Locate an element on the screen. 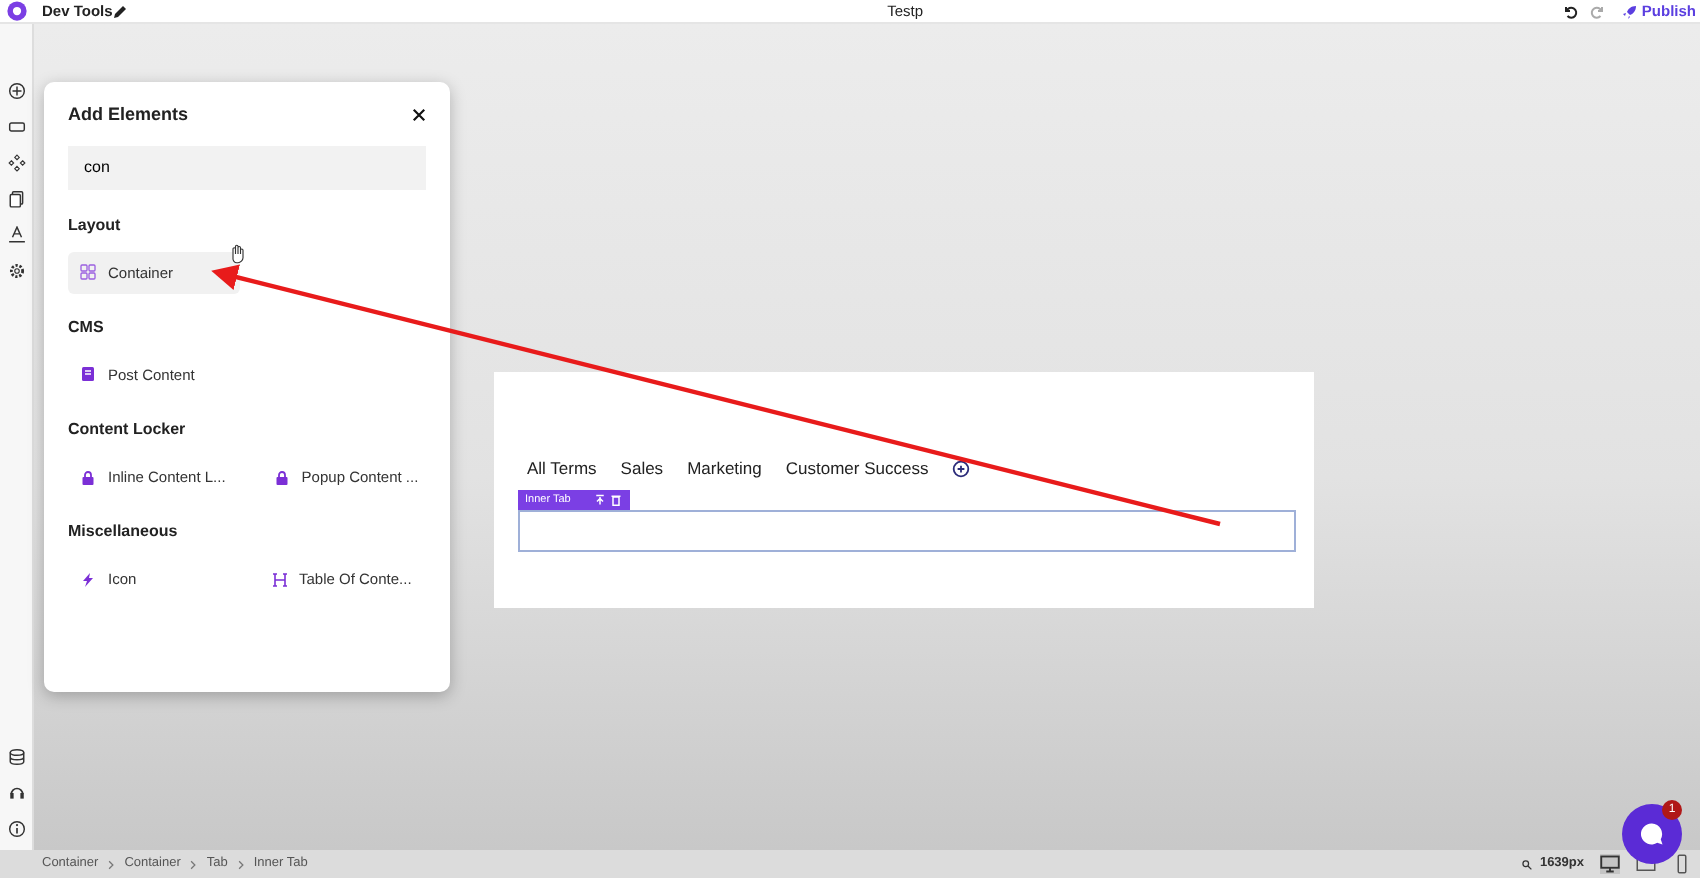  undo-icon is located at coordinates (1569, 11).